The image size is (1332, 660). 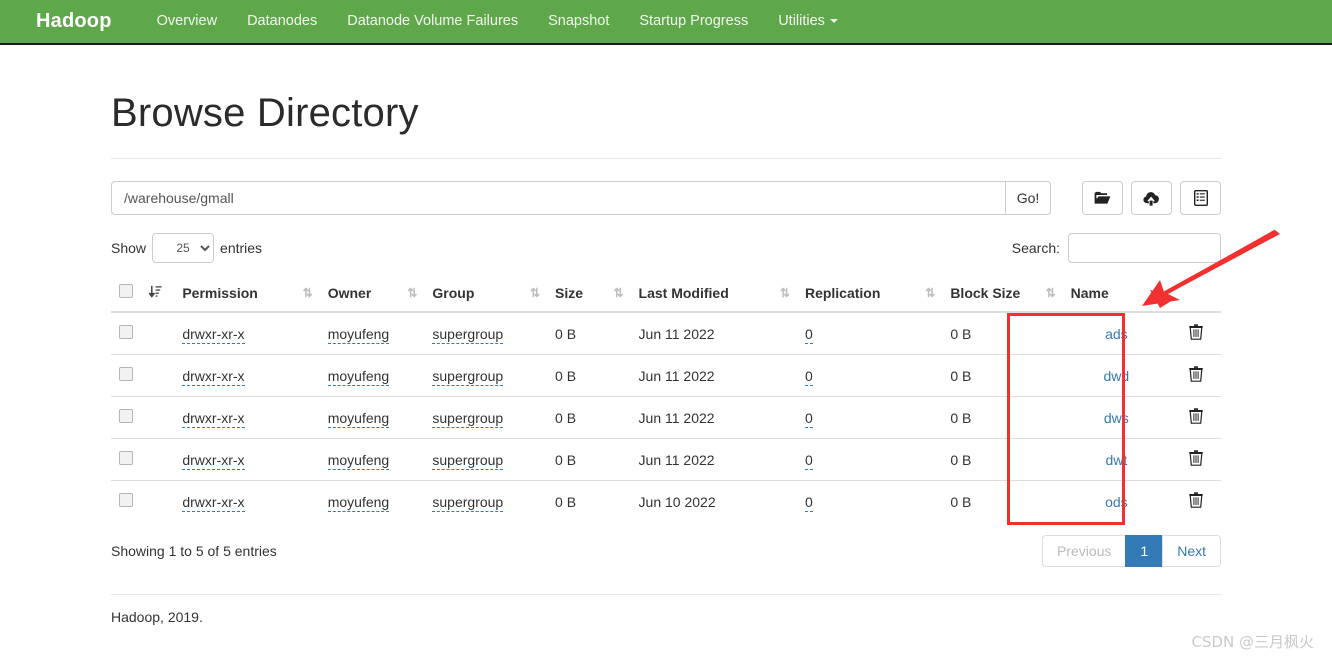 What do you see at coordinates (155, 293) in the screenshot?
I see `sort-amount-desc-icon` at bounding box center [155, 293].